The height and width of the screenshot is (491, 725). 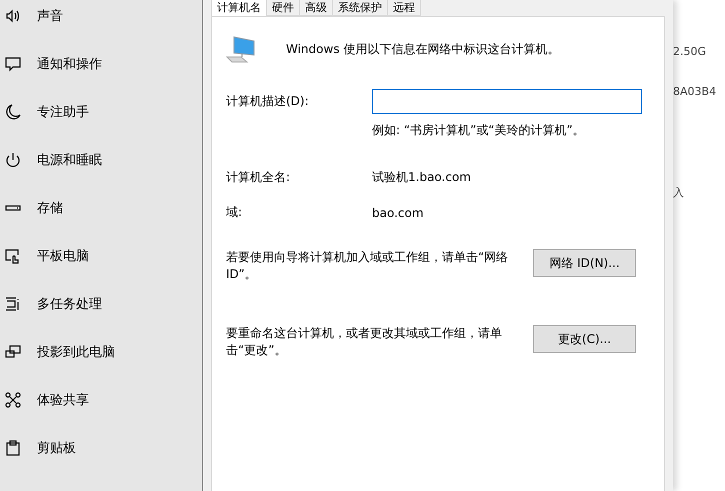 What do you see at coordinates (478, 130) in the screenshot?
I see `example-text: 例如: “书房计算机”或“美玲的计算机”。` at bounding box center [478, 130].